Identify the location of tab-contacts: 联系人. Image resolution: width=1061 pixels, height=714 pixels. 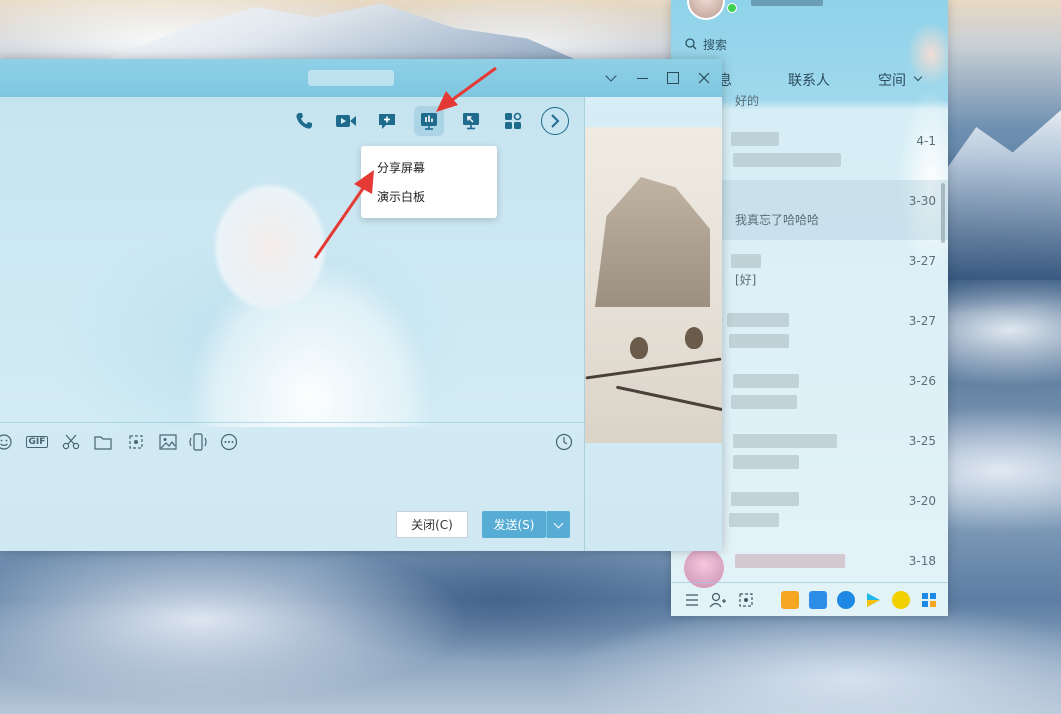
(809, 80).